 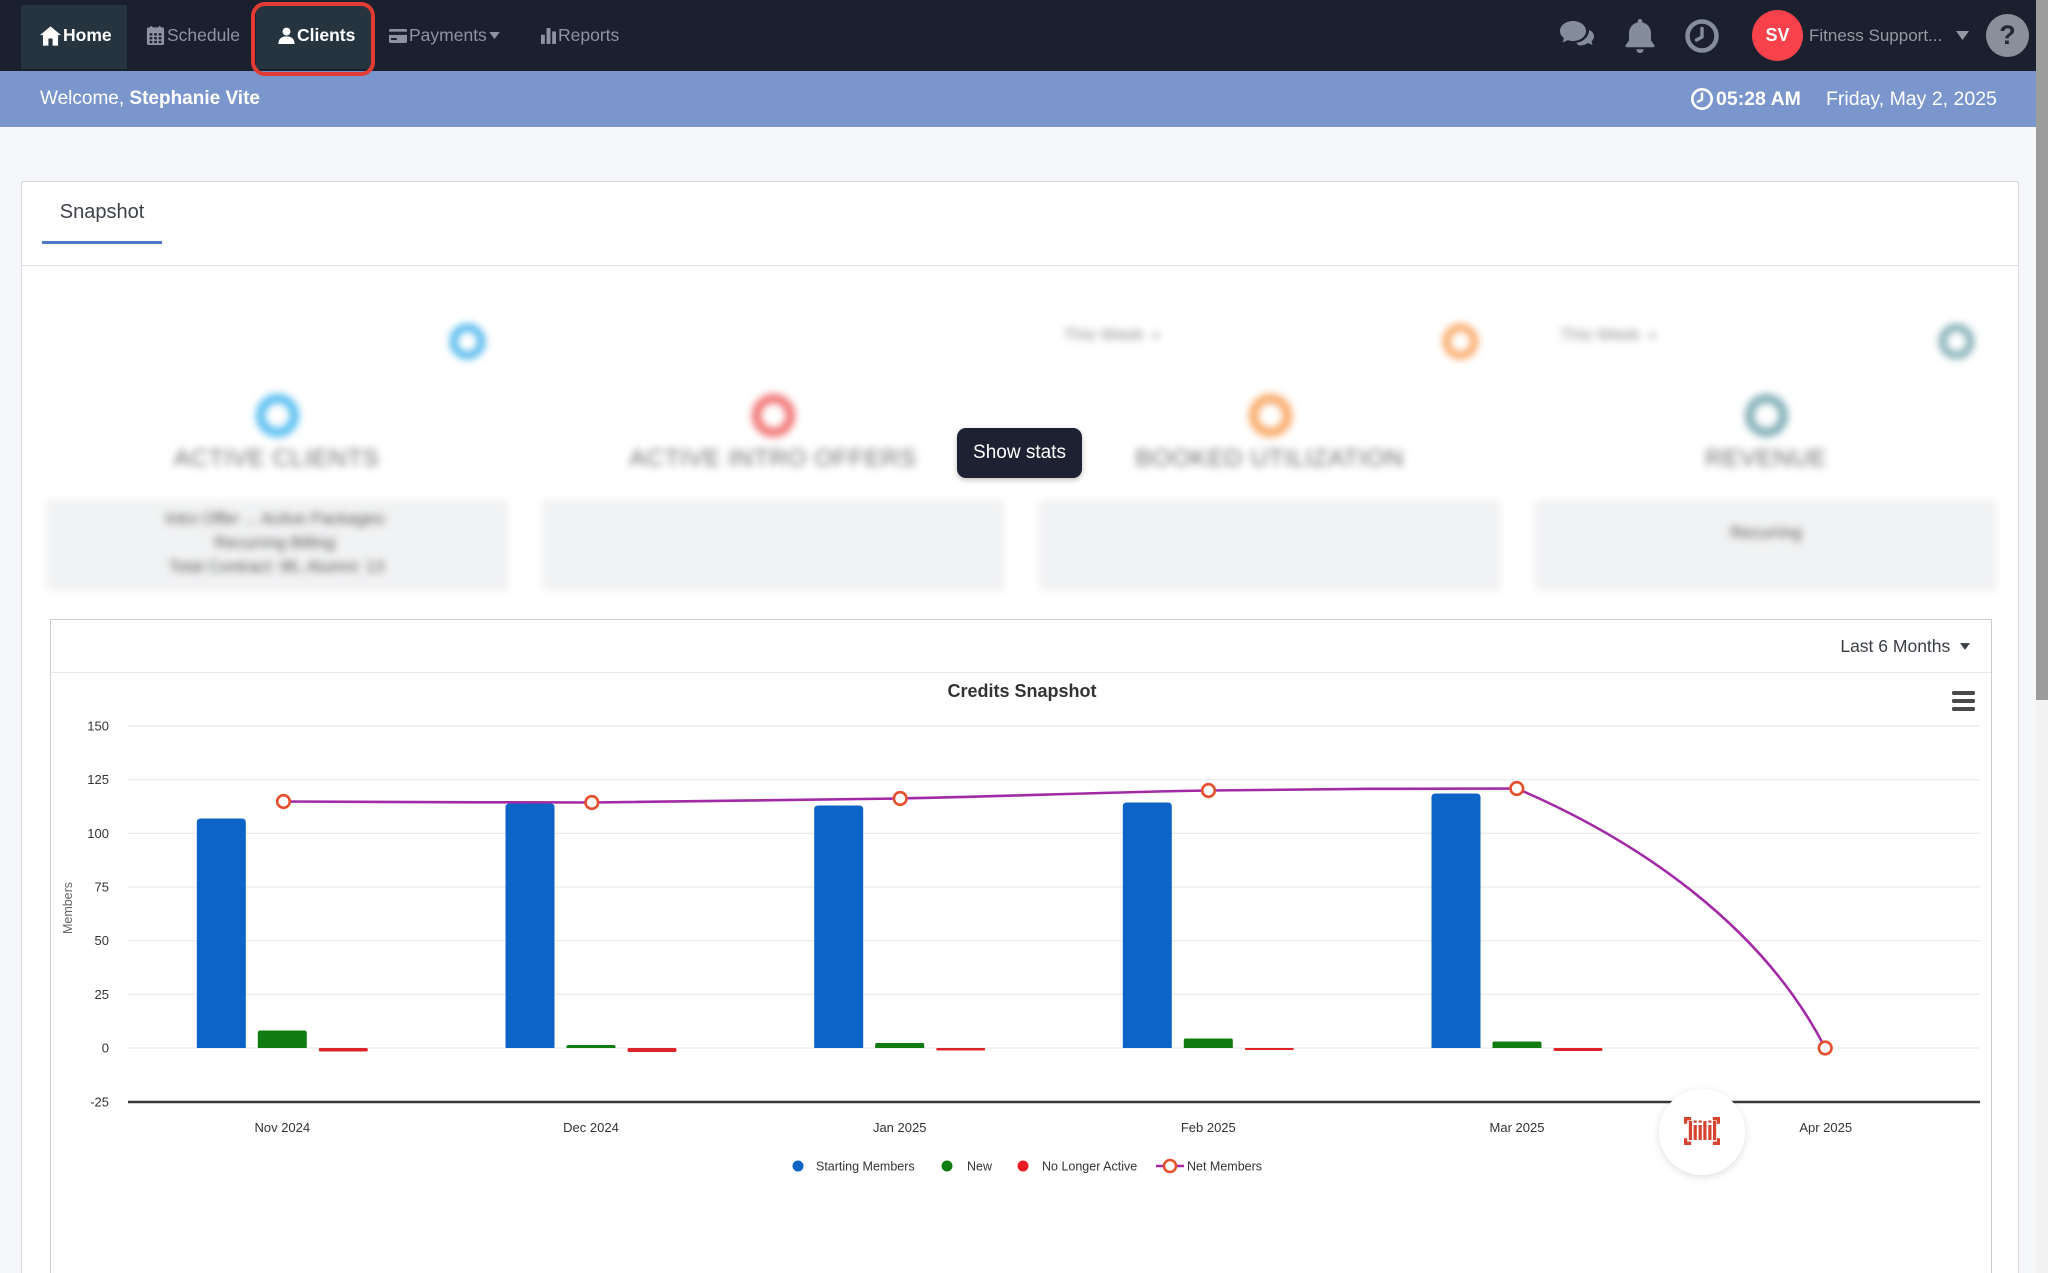 I want to click on svg-text: Net Members, so click(x=1224, y=1166).